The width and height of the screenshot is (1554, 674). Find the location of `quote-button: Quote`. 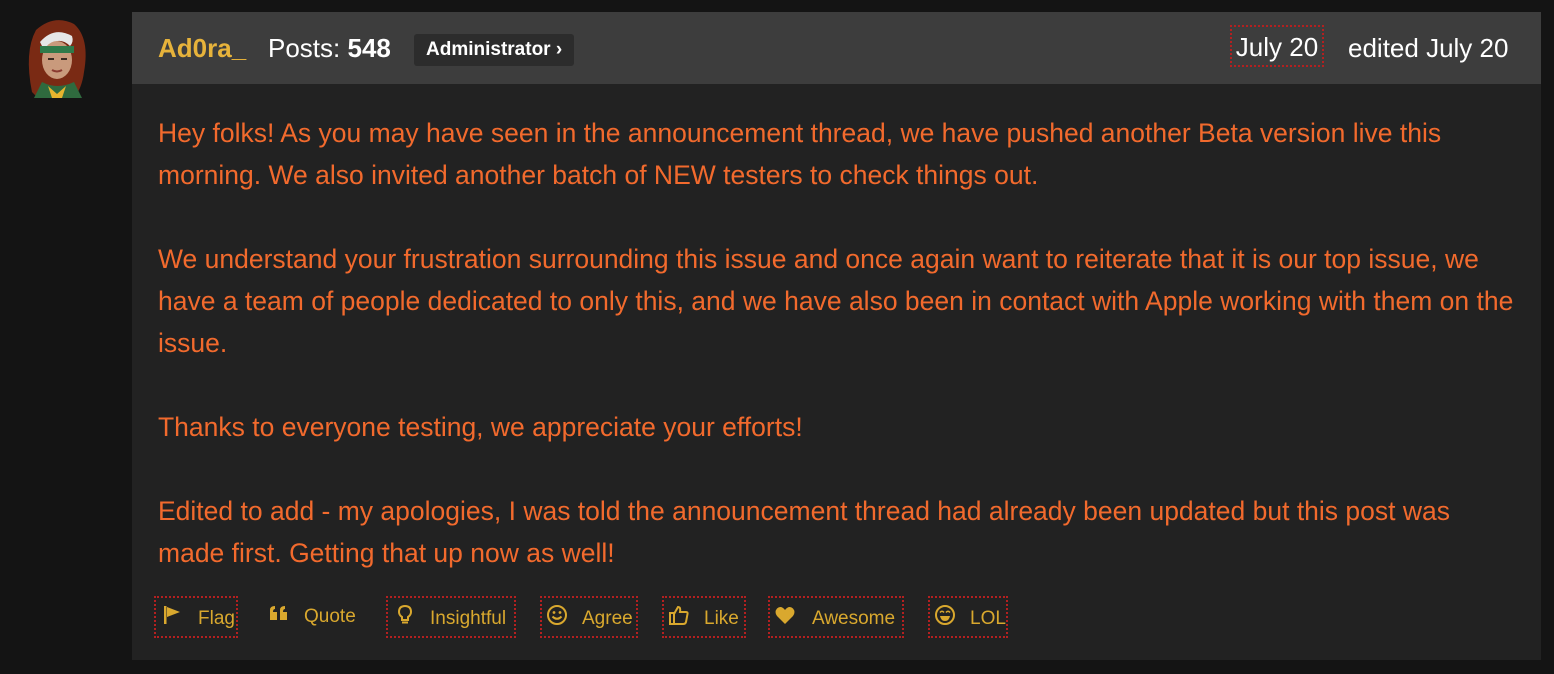

quote-button: Quote is located at coordinates (316, 617).